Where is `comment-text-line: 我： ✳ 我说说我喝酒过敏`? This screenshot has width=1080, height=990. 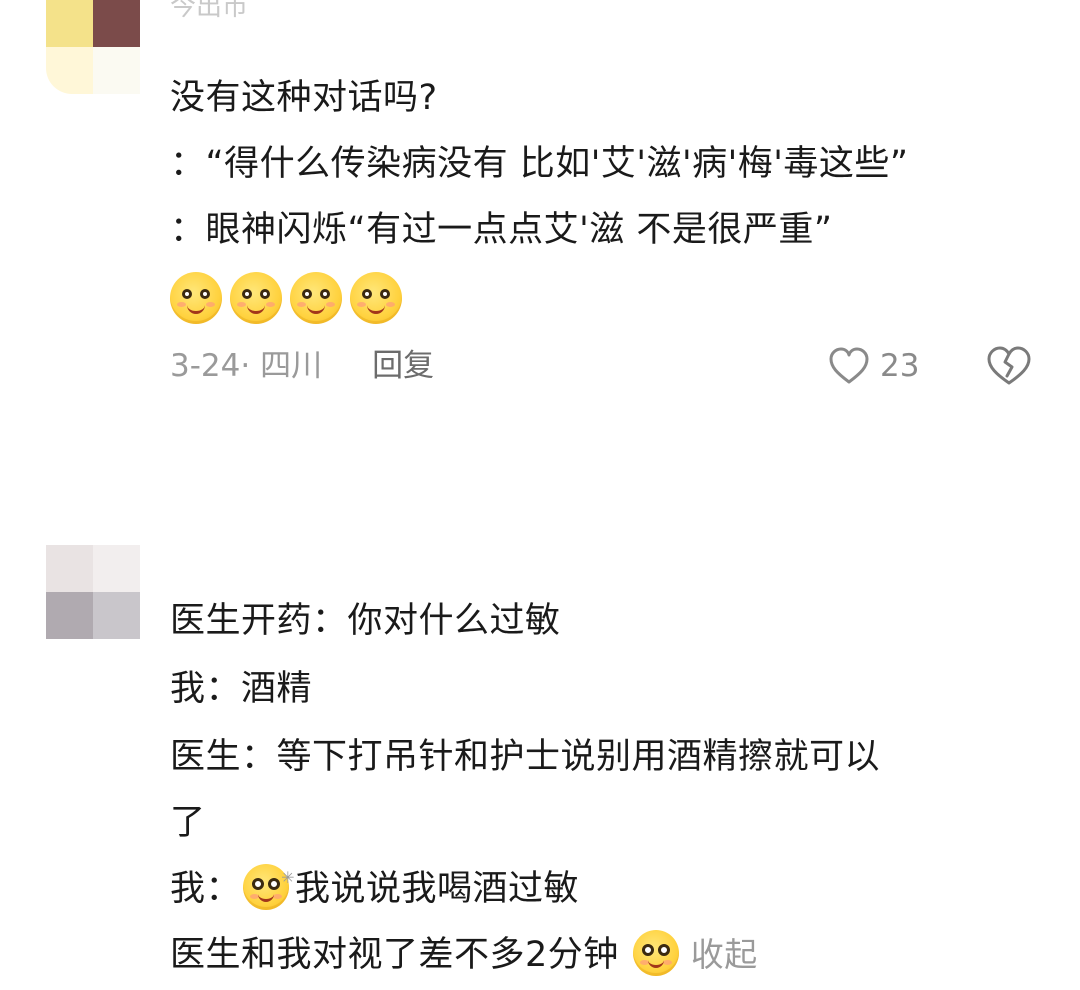 comment-text-line: 我： ✳ 我说说我喝酒过敏 is located at coordinates (375, 888).